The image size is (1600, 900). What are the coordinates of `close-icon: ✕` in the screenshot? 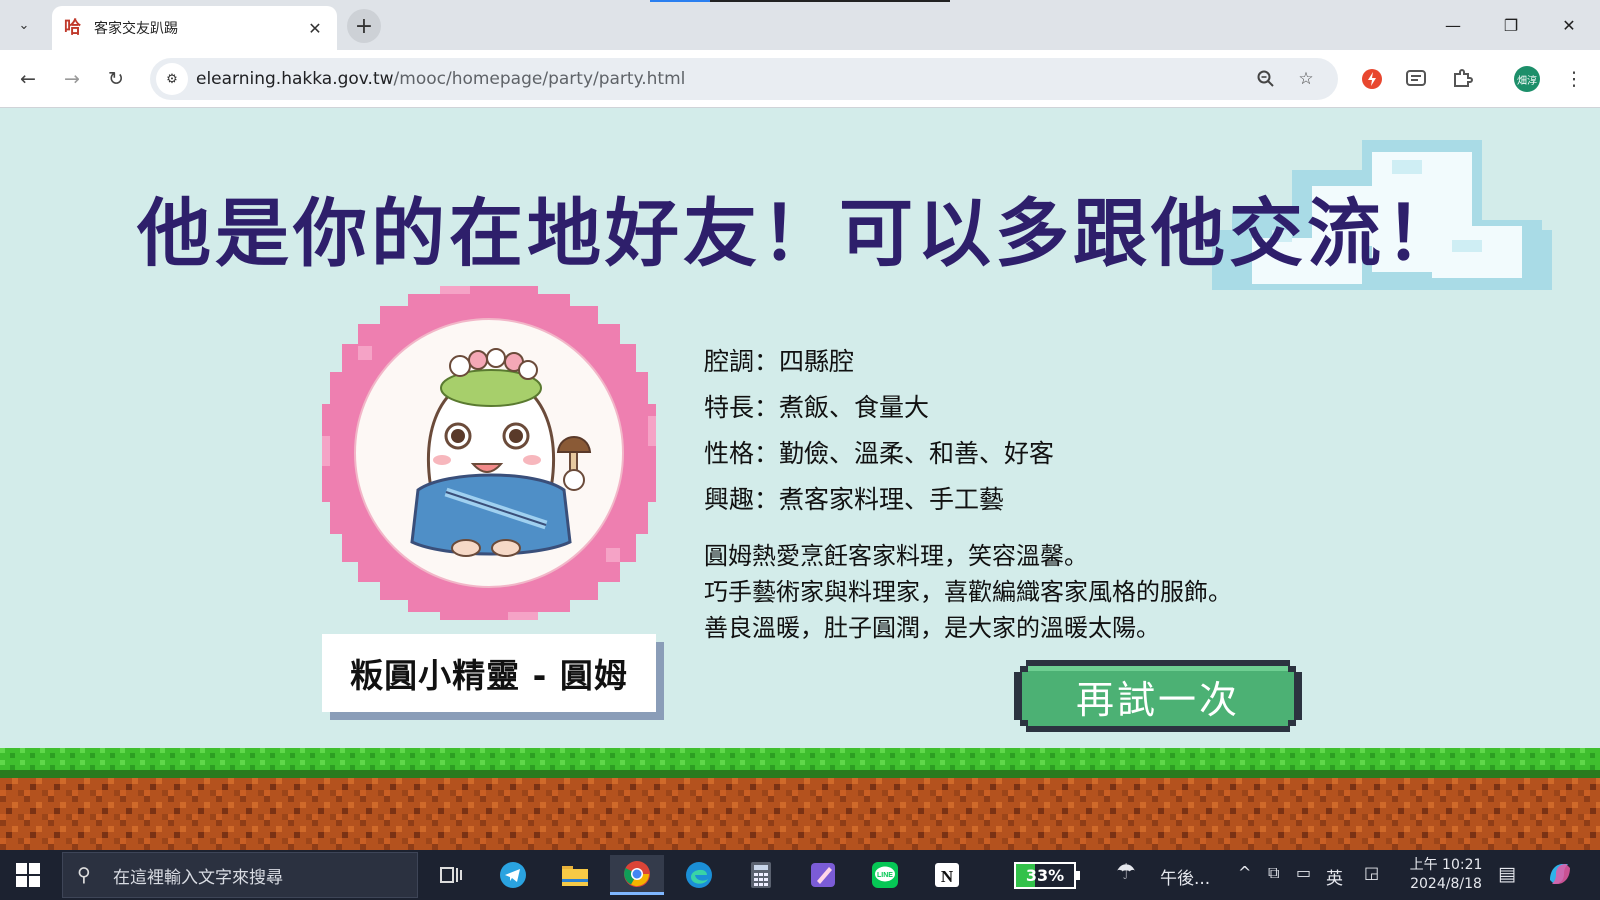 It's located at (1569, 25).